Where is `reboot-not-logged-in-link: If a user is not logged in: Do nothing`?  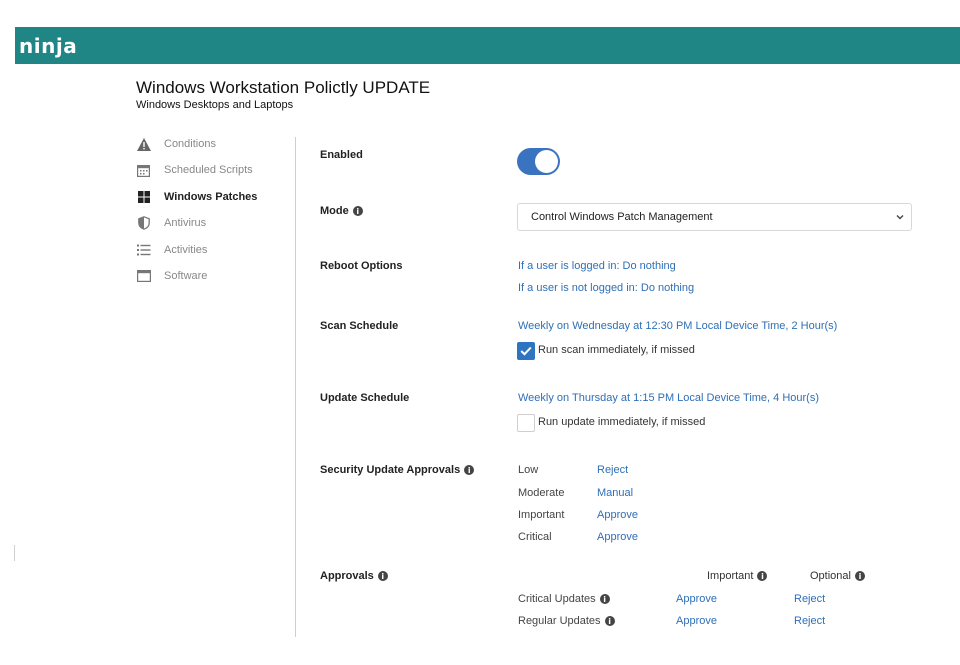
reboot-not-logged-in-link: If a user is not logged in: Do nothing is located at coordinates (606, 288).